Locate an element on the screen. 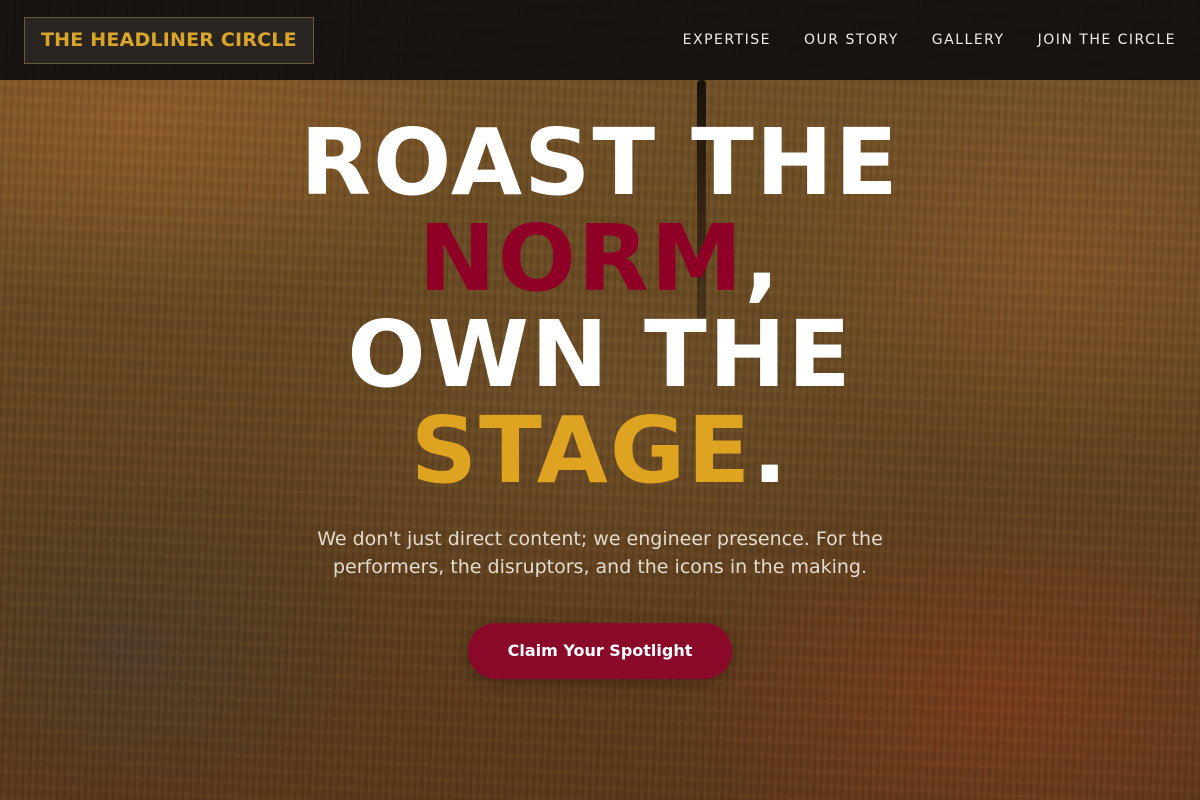 This screenshot has width=1200, height=800. nav-link-expertise: EXPERTISE is located at coordinates (727, 40).